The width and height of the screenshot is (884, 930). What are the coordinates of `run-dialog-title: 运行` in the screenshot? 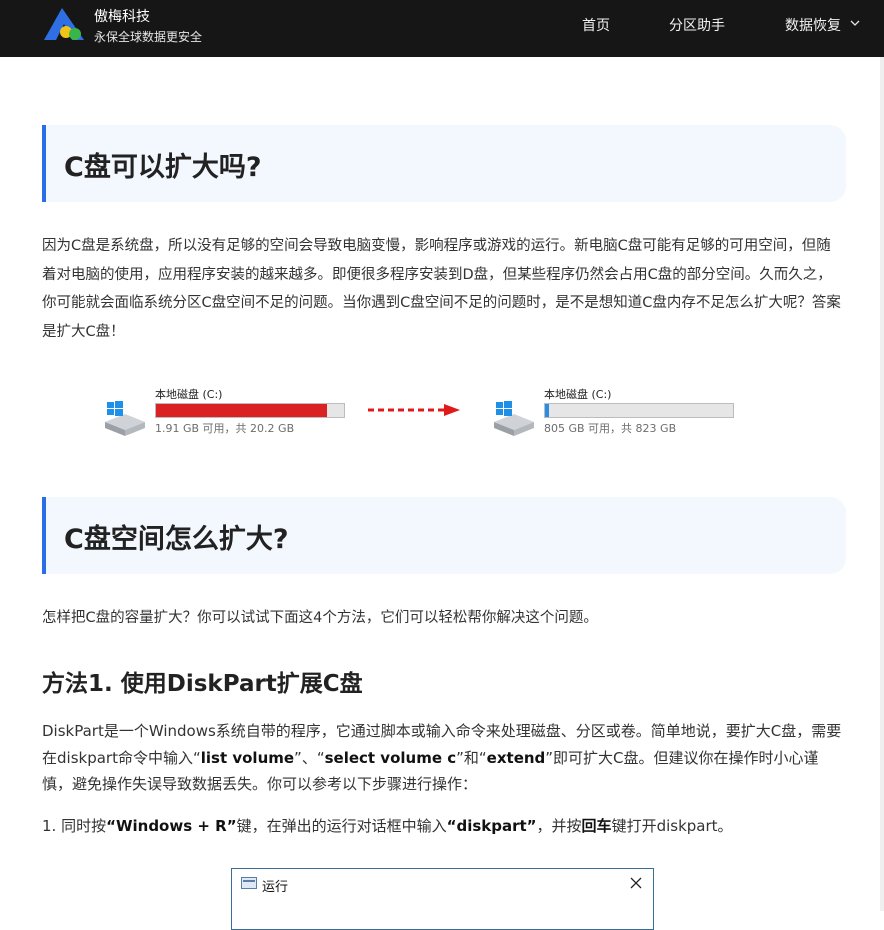 It's located at (275, 887).